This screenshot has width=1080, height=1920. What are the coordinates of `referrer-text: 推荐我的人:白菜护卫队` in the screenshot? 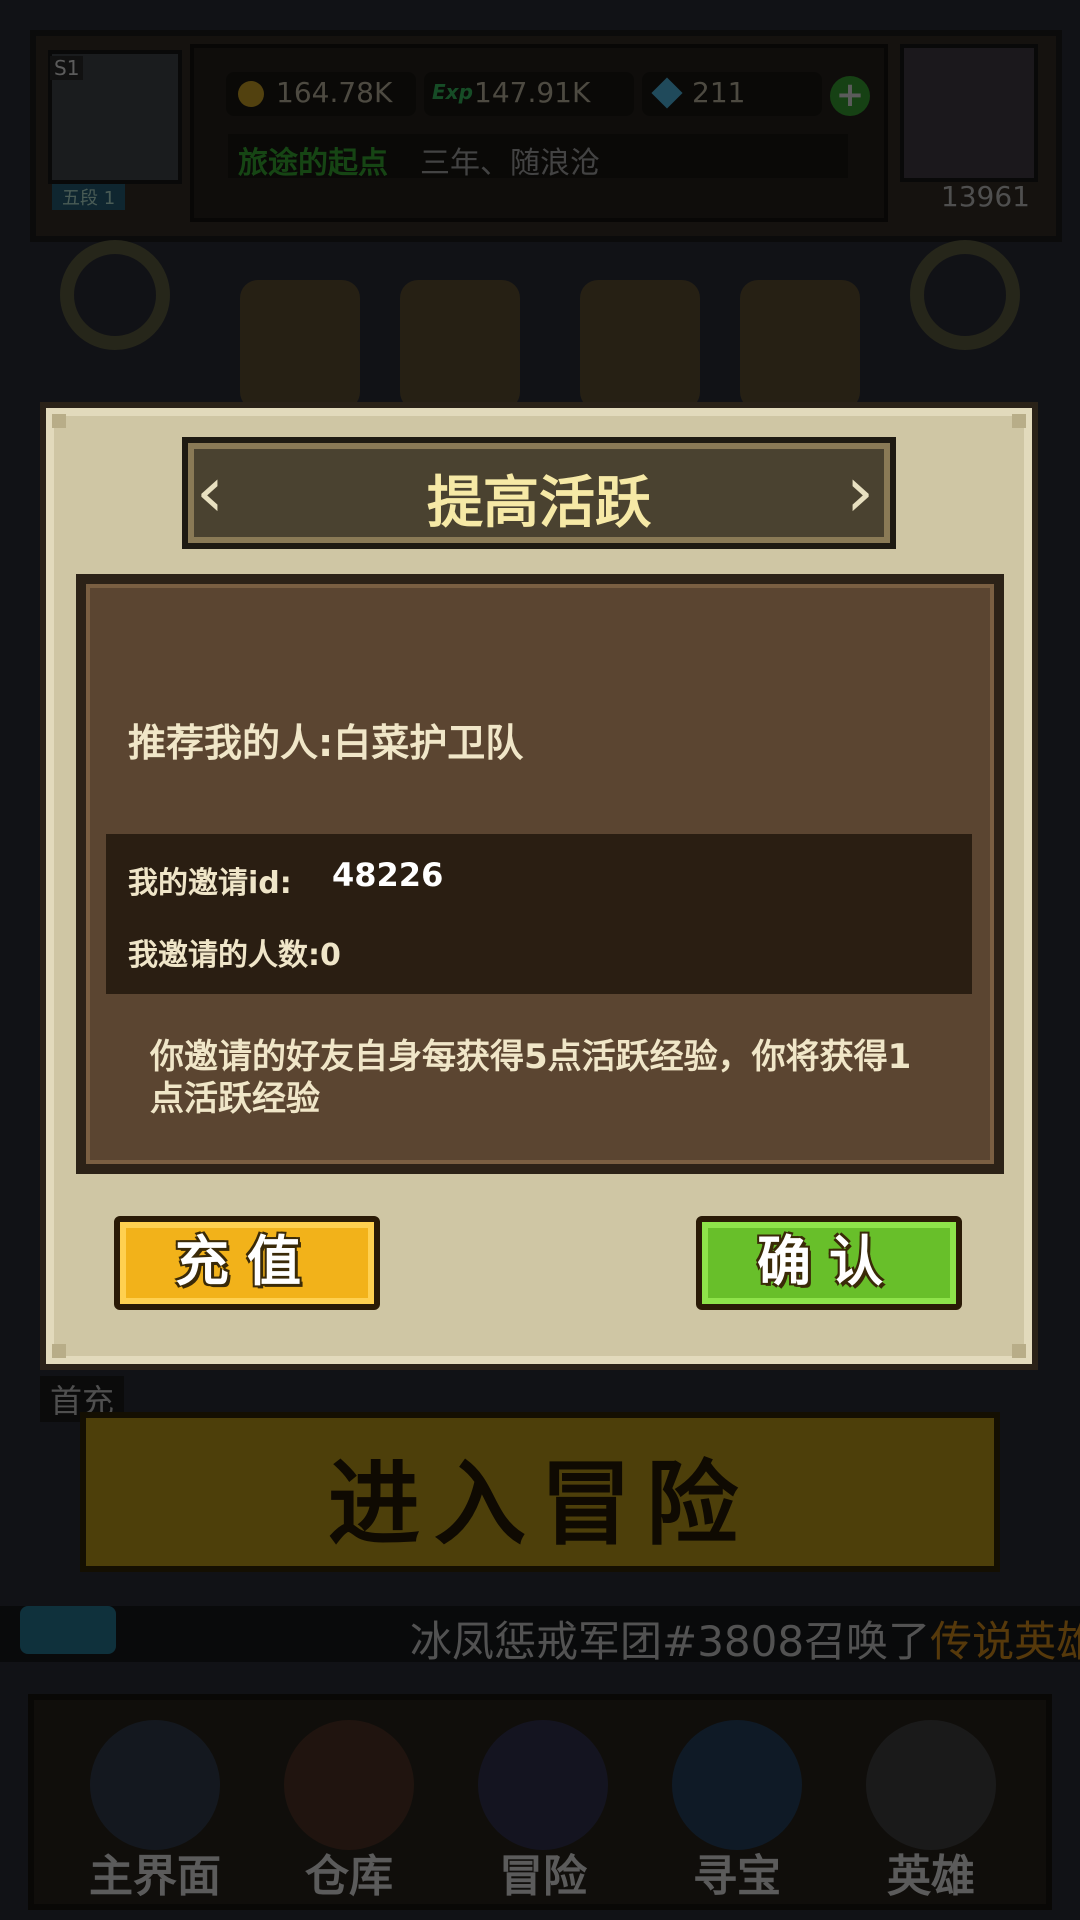 It's located at (326, 743).